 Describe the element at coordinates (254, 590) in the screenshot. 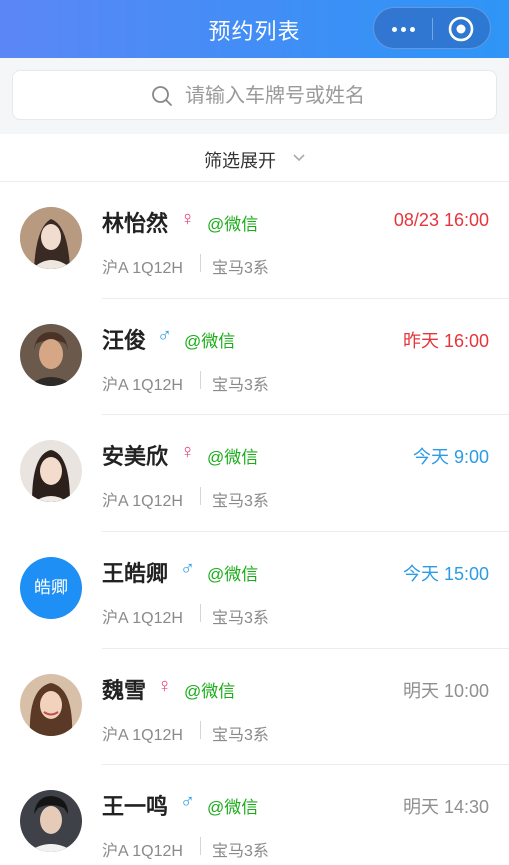

I see `list-item: 皓卿 王皓卿 ♂ @微信 今天 15:00 沪A 1Q12H 宝马3系` at that location.